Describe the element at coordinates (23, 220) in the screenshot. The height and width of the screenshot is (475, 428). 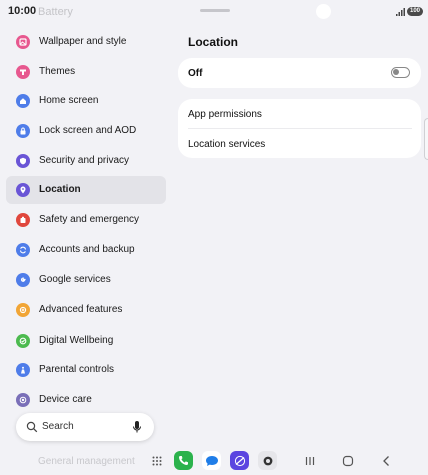
I see `emergency-icon` at that location.